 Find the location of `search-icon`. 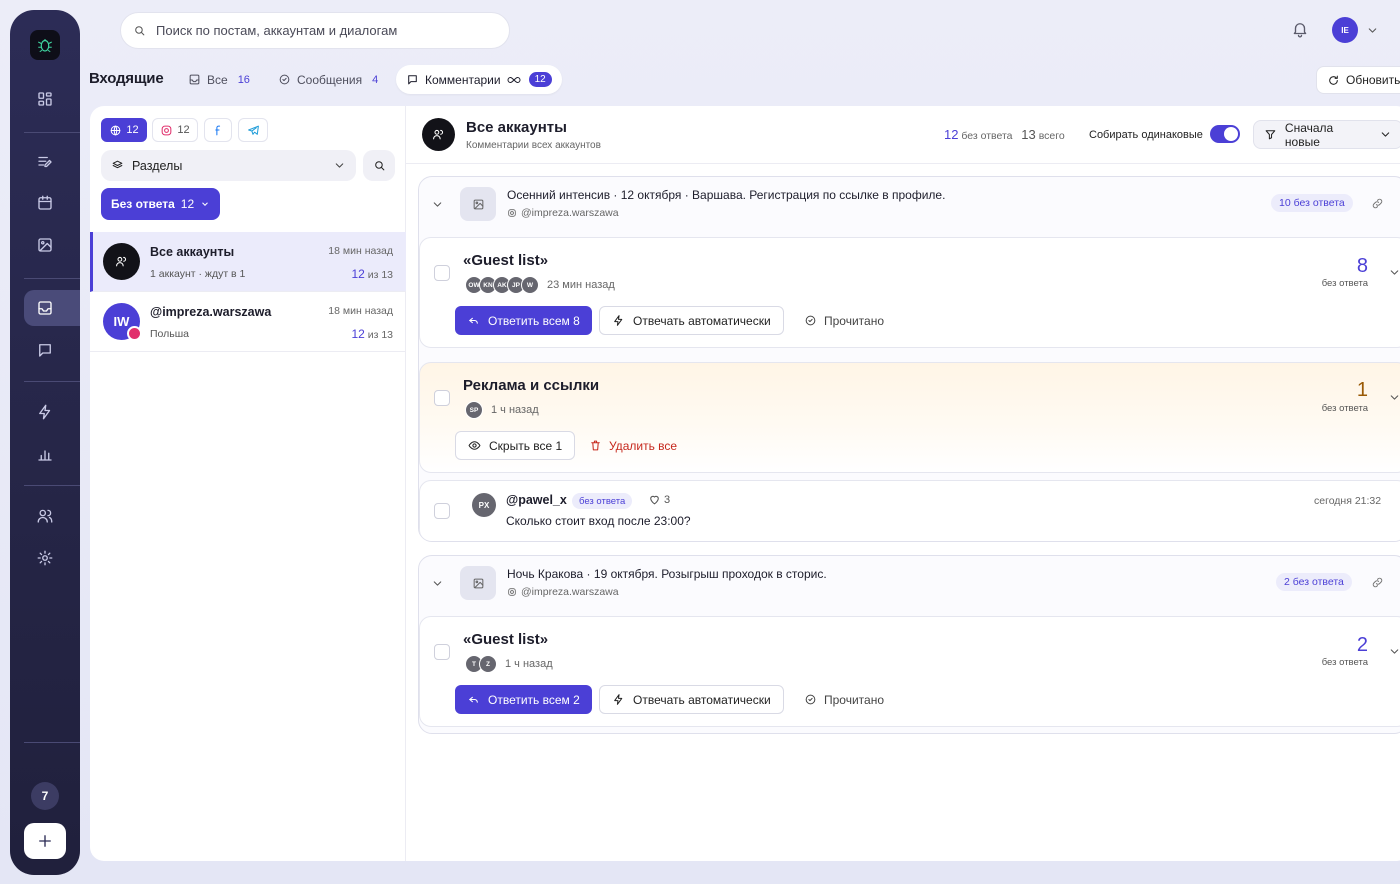

search-icon is located at coordinates (379, 166).